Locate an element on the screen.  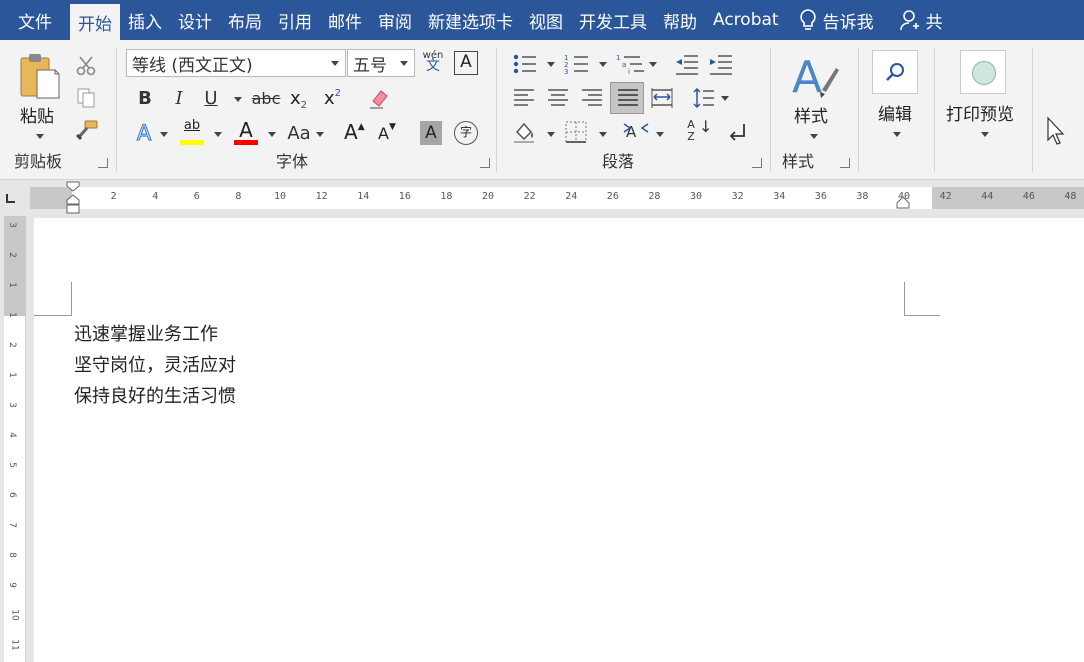
font-color-dropdown-icon is located at coordinates (272, 134).